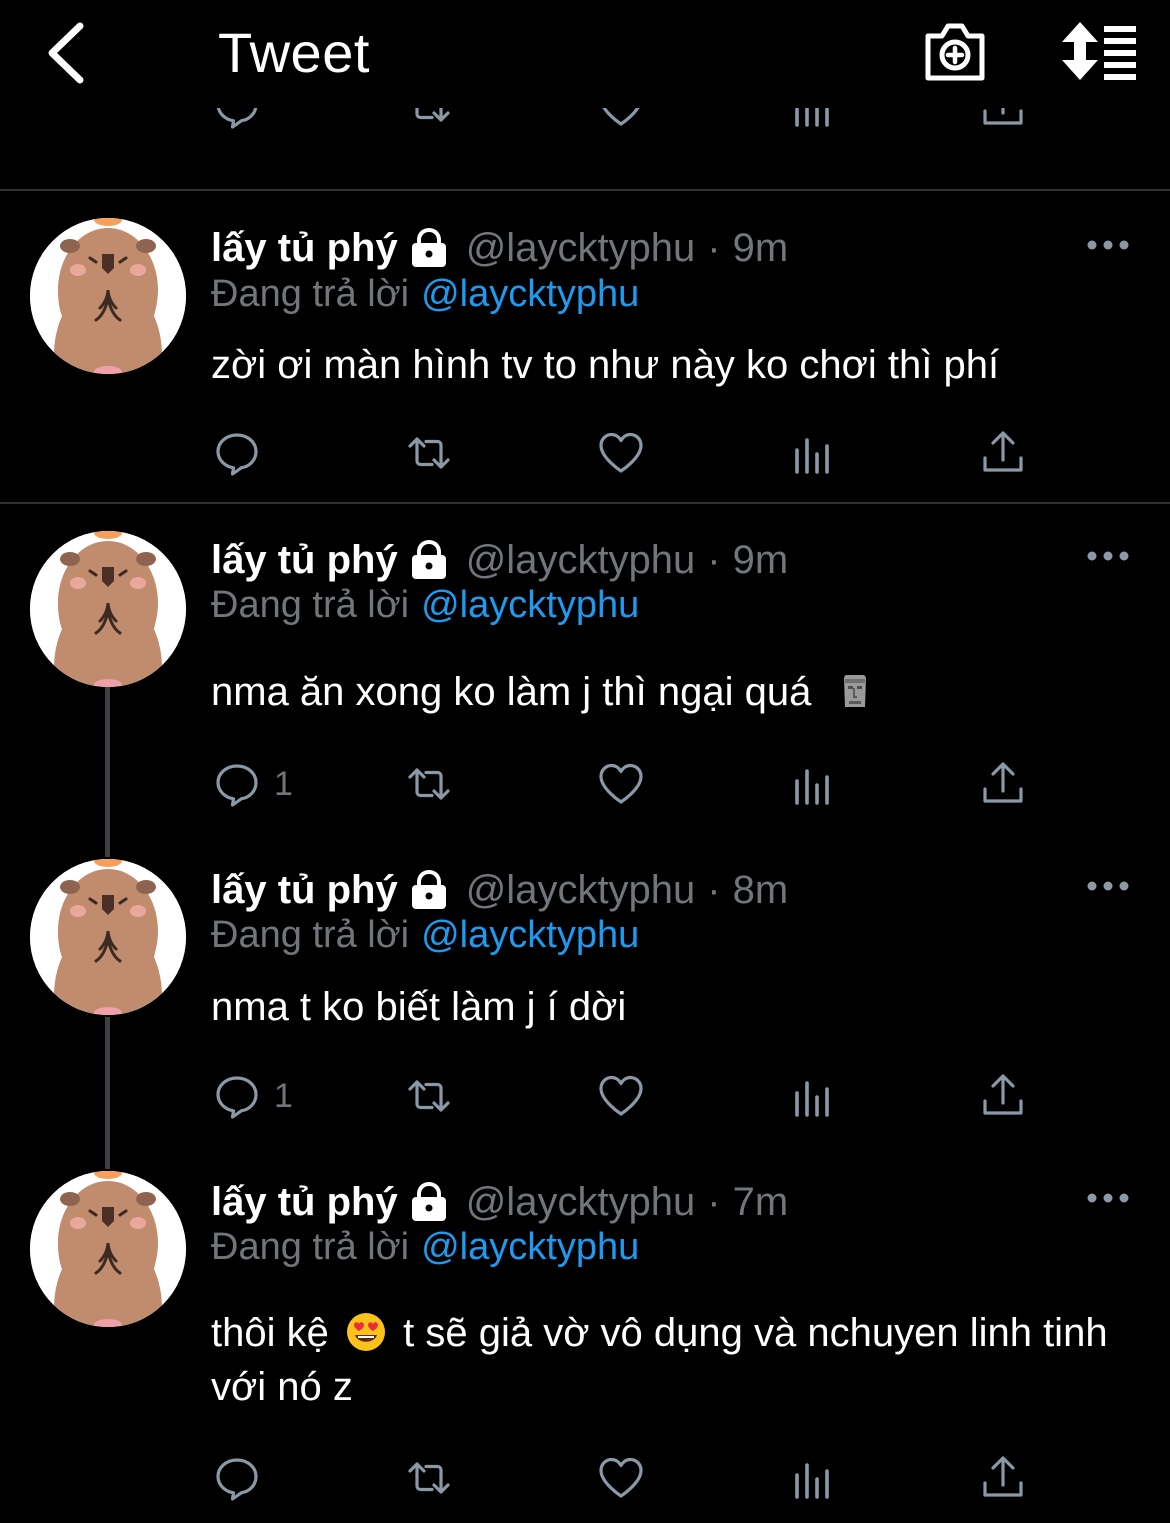  What do you see at coordinates (366, 1332) in the screenshot?
I see `heart-eyes-emoji` at bounding box center [366, 1332].